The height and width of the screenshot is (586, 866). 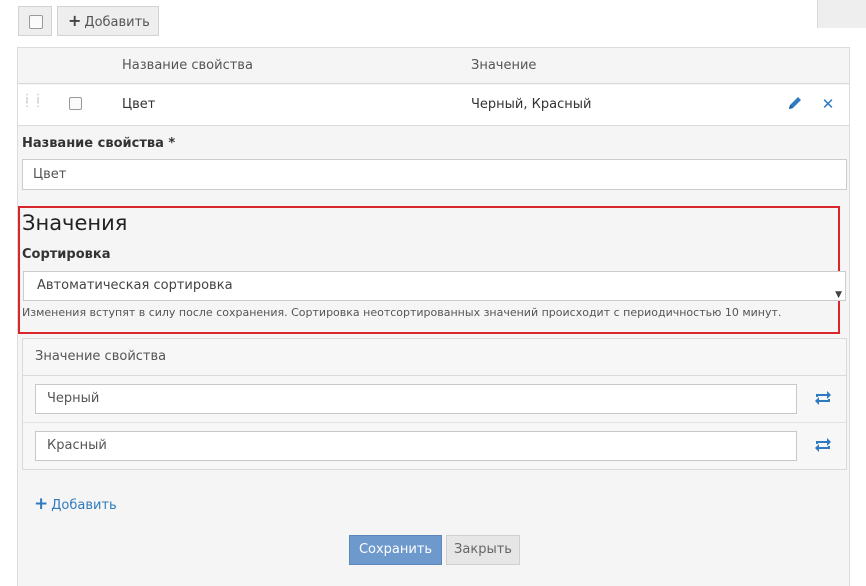 What do you see at coordinates (75, 223) in the screenshot?
I see `values-heading: Значения` at bounding box center [75, 223].